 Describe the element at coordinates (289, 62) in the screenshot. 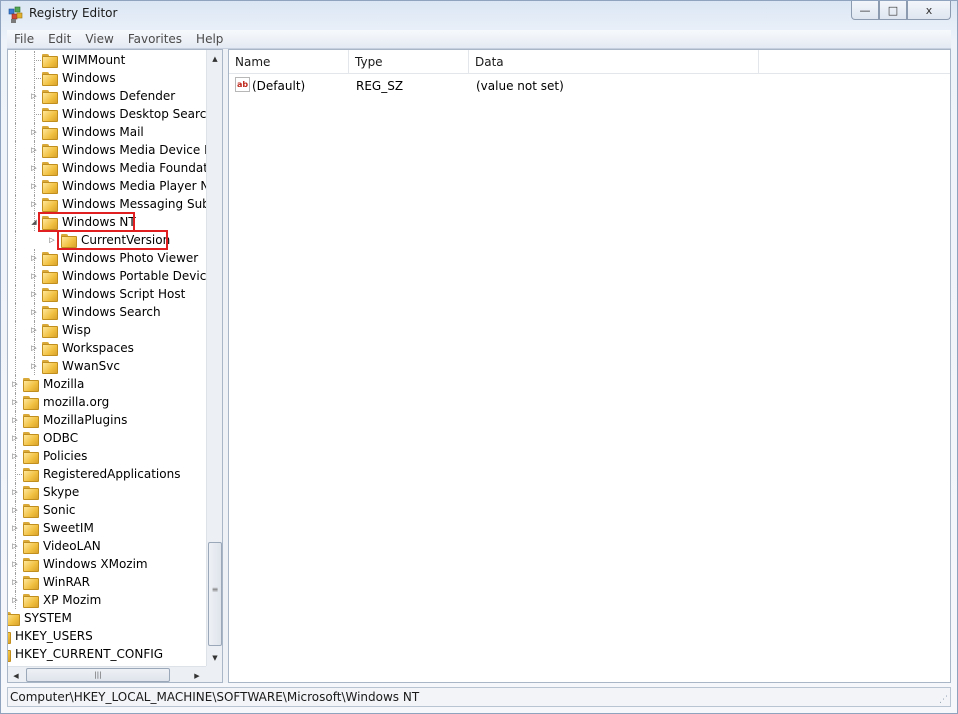

I see `column-header-name: Name` at that location.